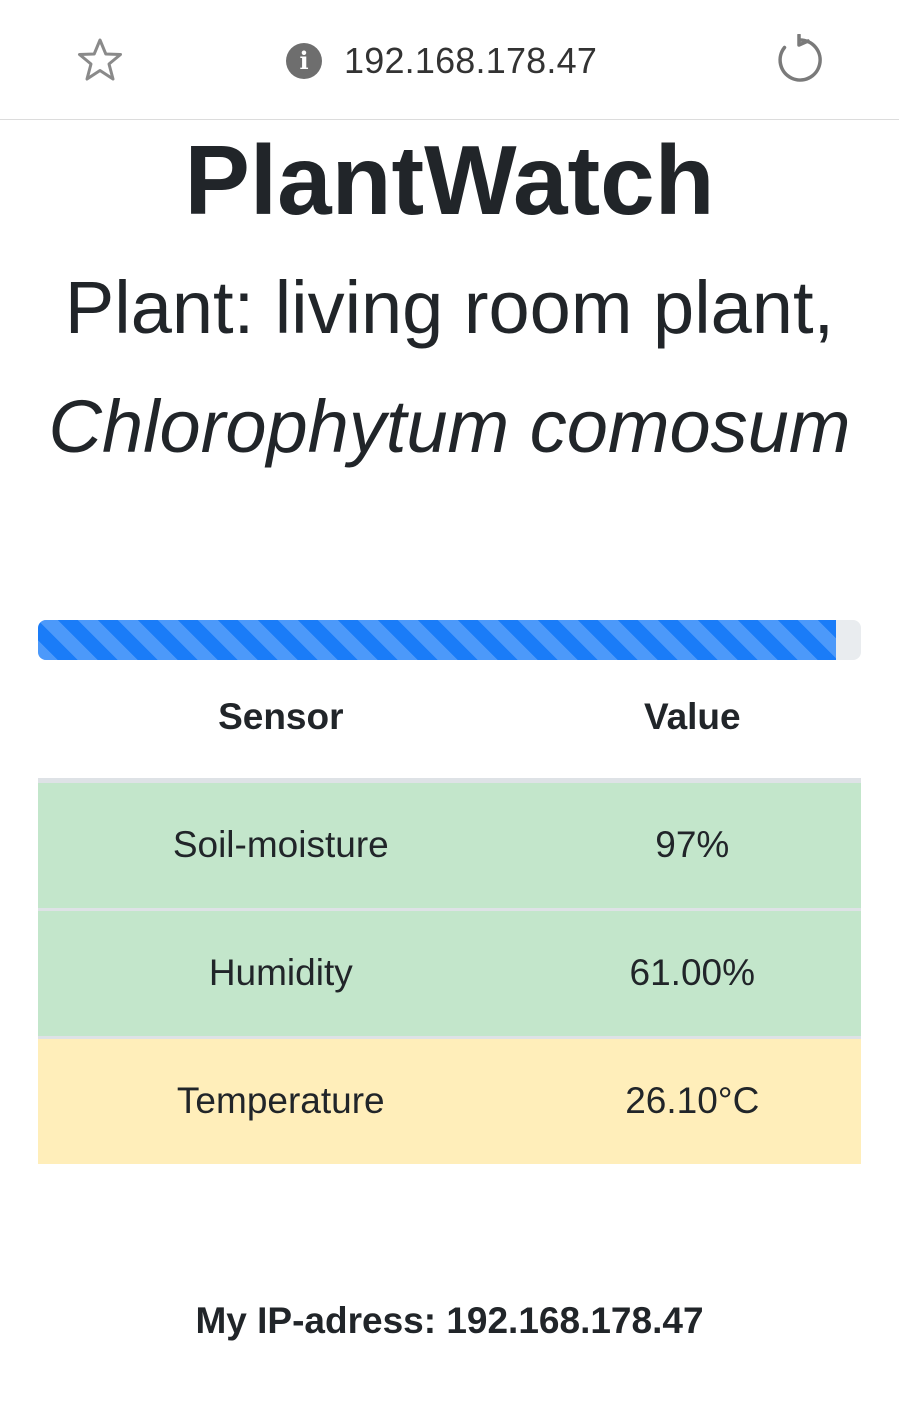 The width and height of the screenshot is (899, 1412). What do you see at coordinates (449, 426) in the screenshot?
I see `plant-species: Chlorophytum comosum` at bounding box center [449, 426].